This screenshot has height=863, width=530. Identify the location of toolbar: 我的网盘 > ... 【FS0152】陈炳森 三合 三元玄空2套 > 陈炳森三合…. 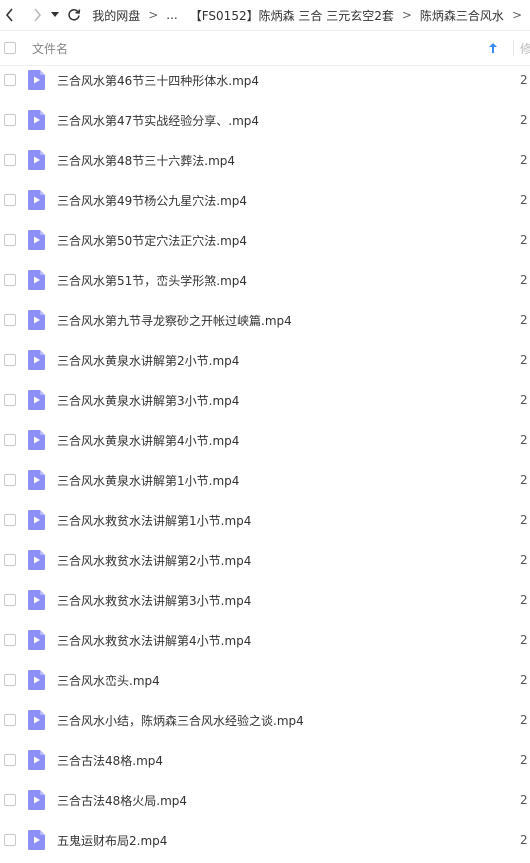
(265, 15).